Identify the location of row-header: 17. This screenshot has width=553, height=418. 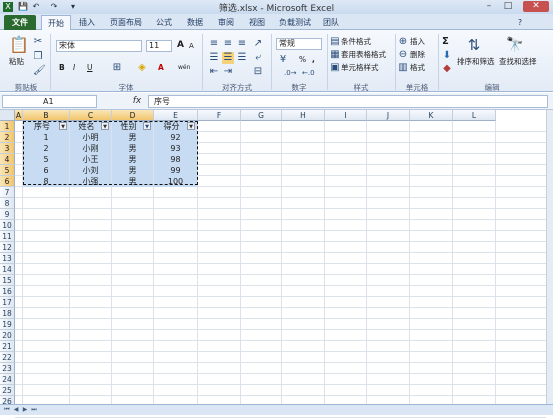
(7, 302).